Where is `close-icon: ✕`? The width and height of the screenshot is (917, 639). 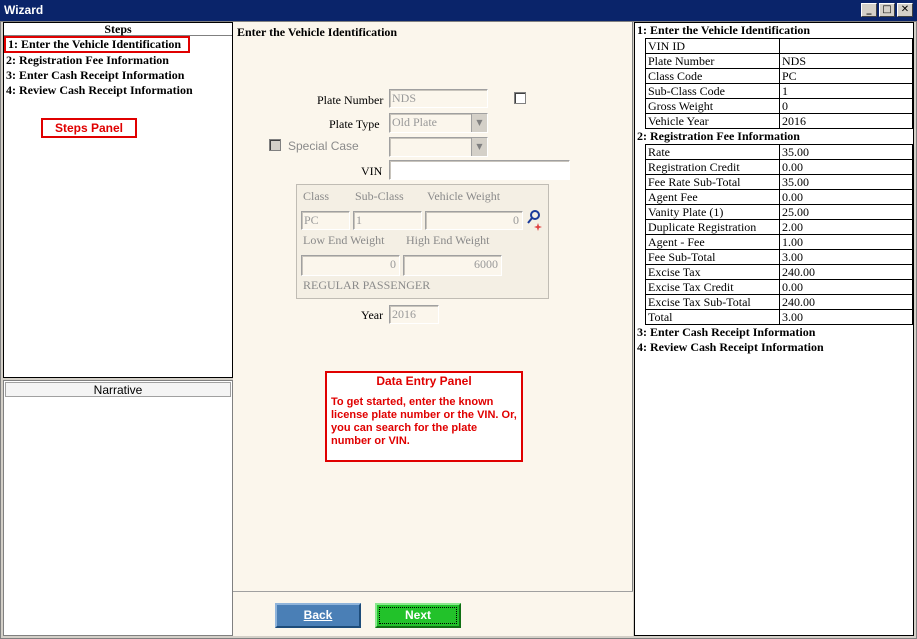
close-icon: ✕ is located at coordinates (905, 10).